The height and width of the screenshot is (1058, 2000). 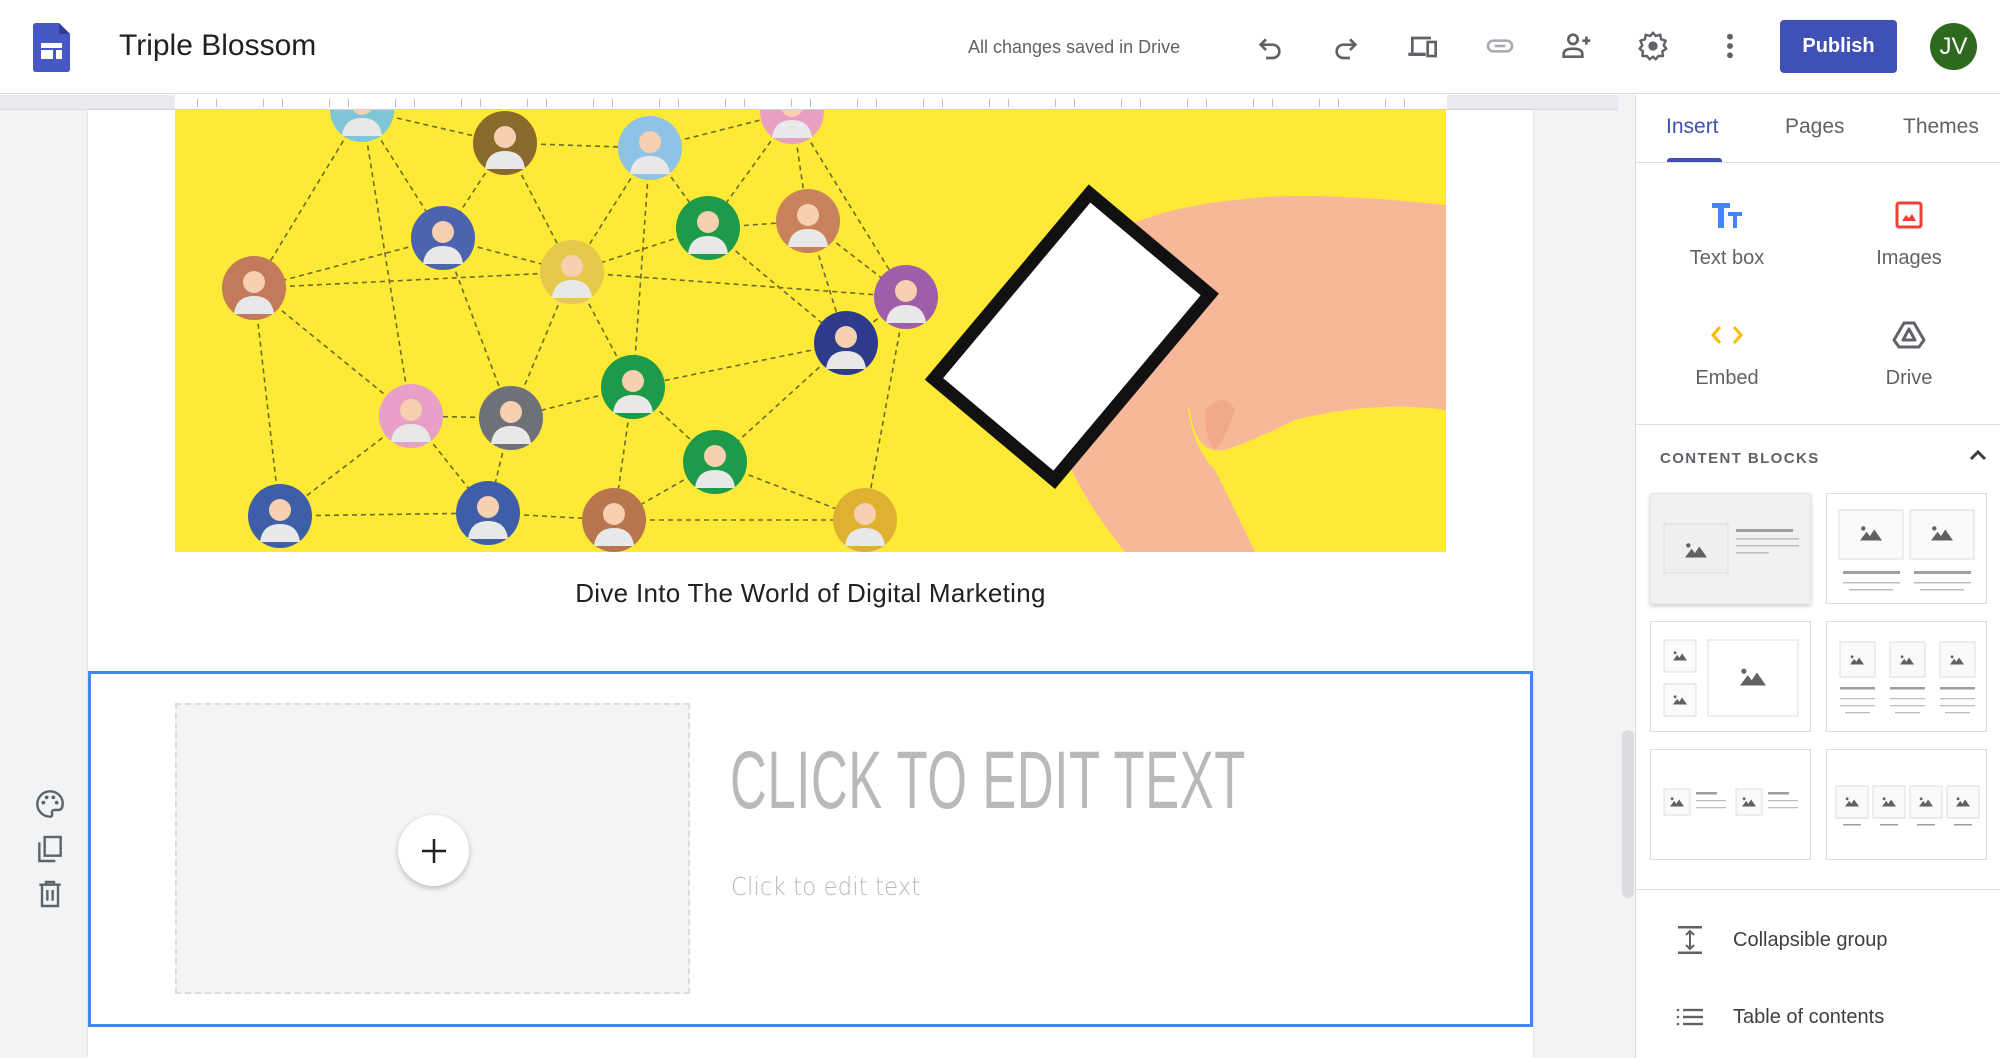 What do you see at coordinates (810, 593) in the screenshot?
I see `hero-caption: Dive Into The World of Digital Marketing` at bounding box center [810, 593].